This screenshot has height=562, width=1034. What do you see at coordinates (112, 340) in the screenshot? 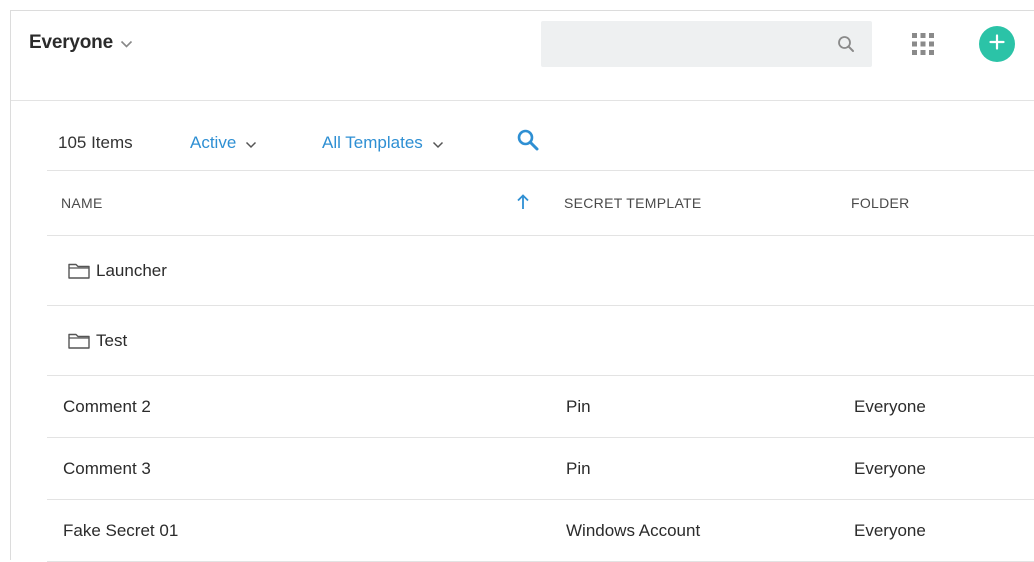
I see `folder-name: Test` at bounding box center [112, 340].